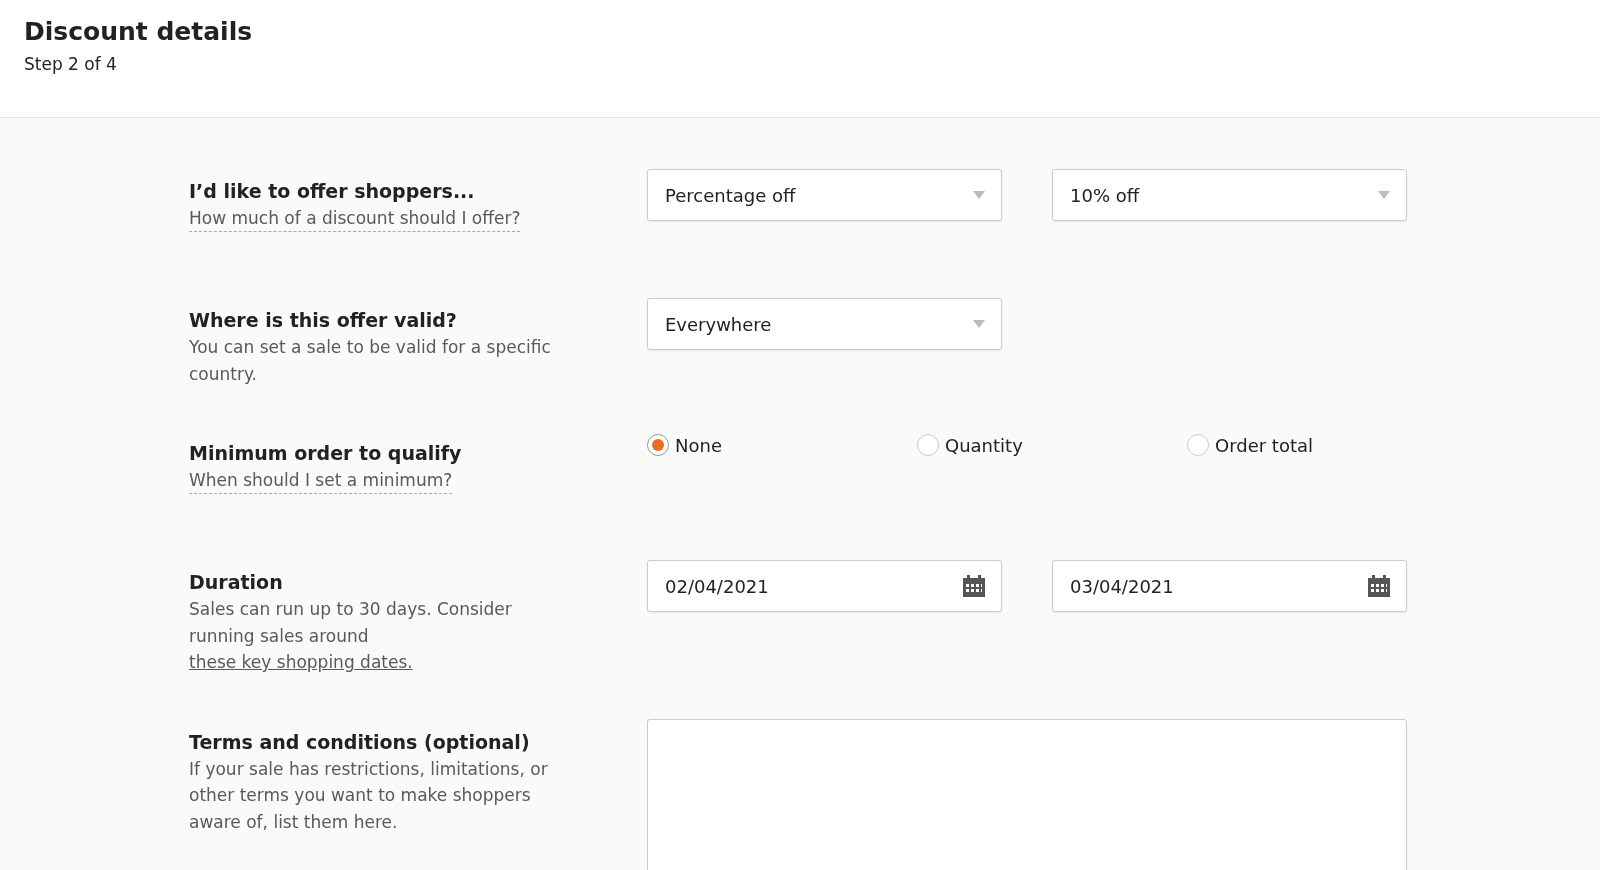 This screenshot has width=1600, height=870. Describe the element at coordinates (301, 662) in the screenshot. I see `shopping-dates-link: these key shopping dates.` at that location.